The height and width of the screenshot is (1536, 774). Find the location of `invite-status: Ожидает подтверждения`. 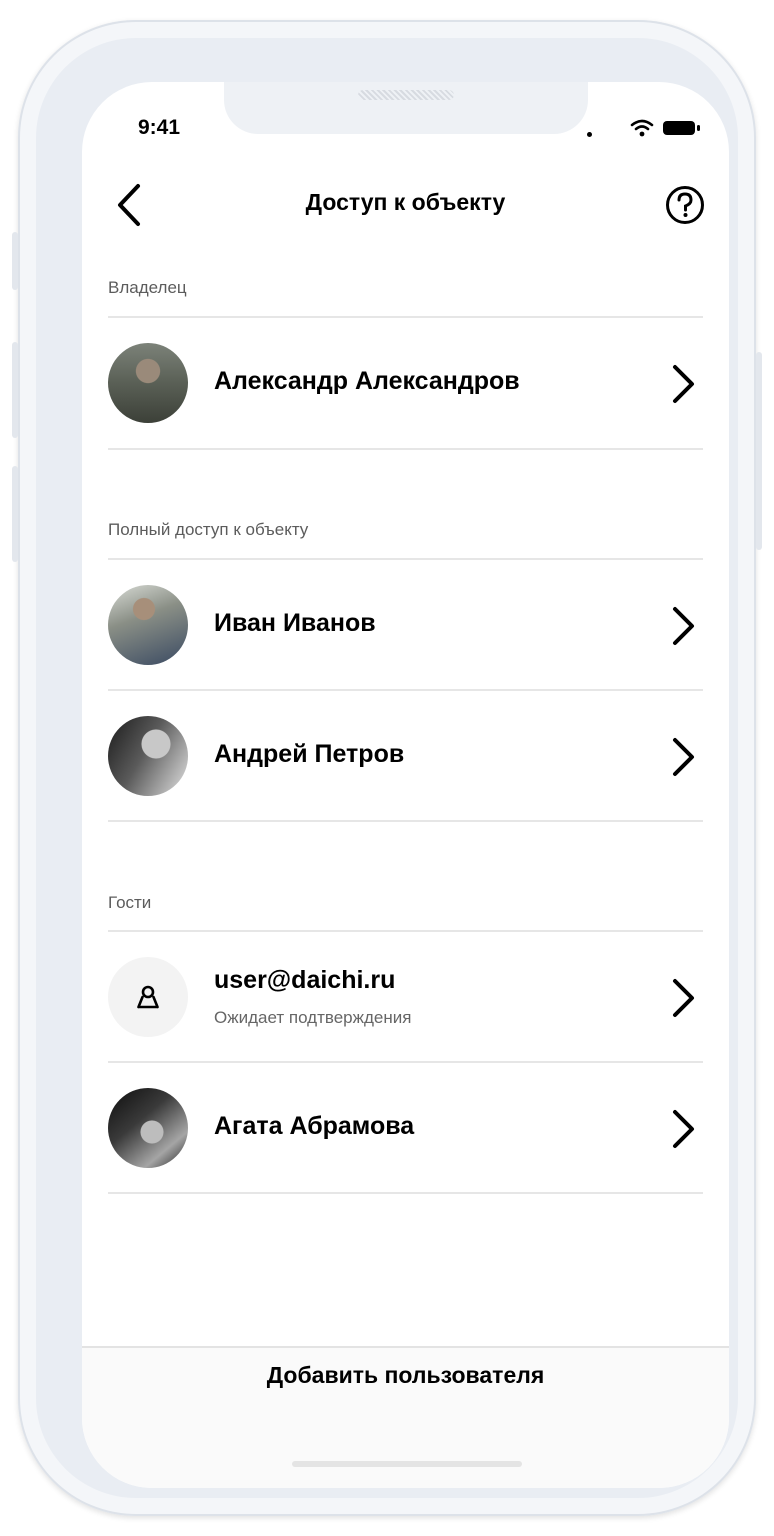

invite-status: Ожидает подтверждения is located at coordinates (313, 1017).